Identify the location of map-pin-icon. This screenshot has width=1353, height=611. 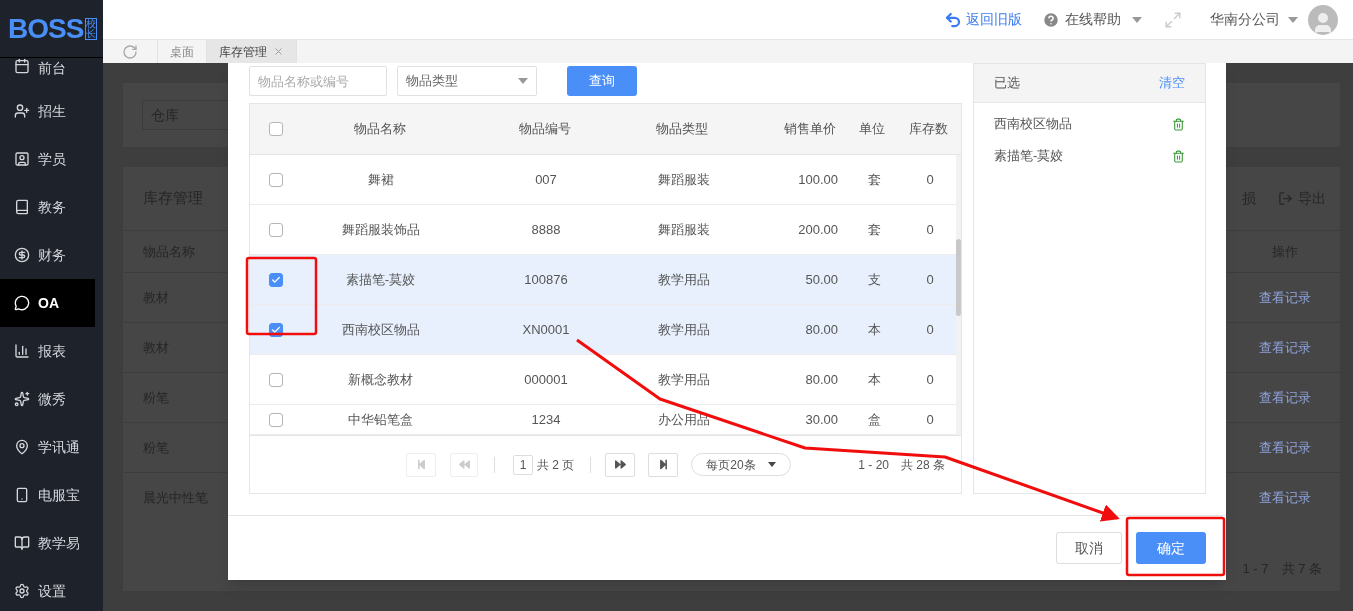
(22, 447).